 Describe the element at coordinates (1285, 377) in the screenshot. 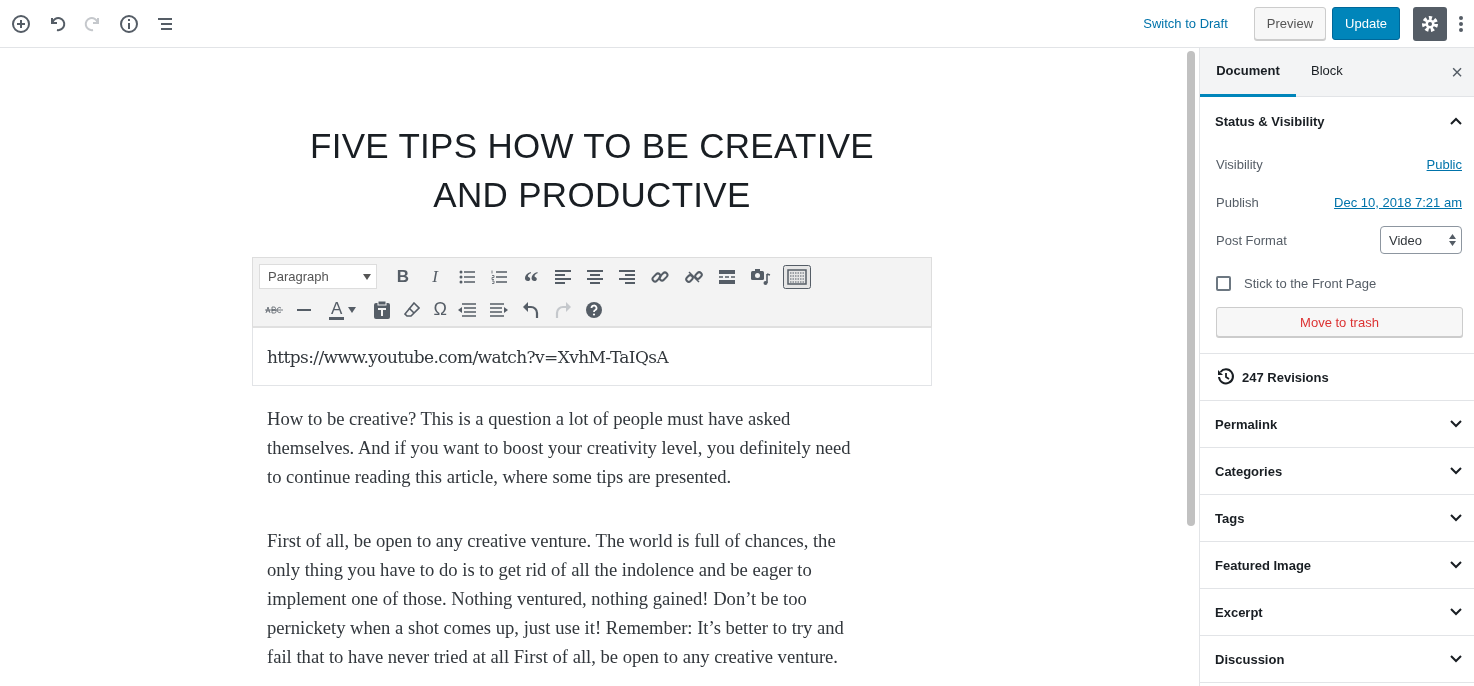

I see `revisions-link: 247 Revisions` at that location.